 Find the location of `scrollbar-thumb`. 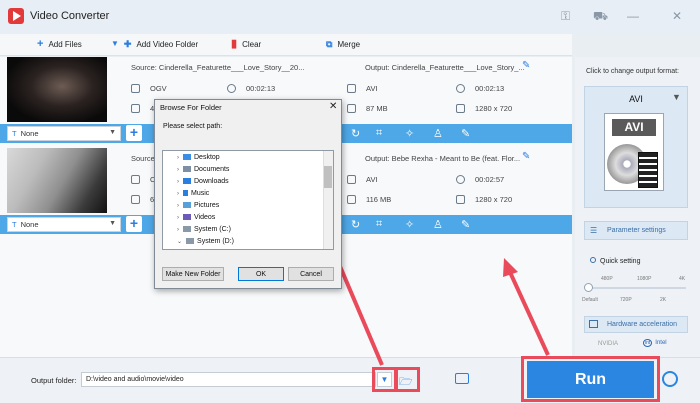

scrollbar-thumb is located at coordinates (328, 177).